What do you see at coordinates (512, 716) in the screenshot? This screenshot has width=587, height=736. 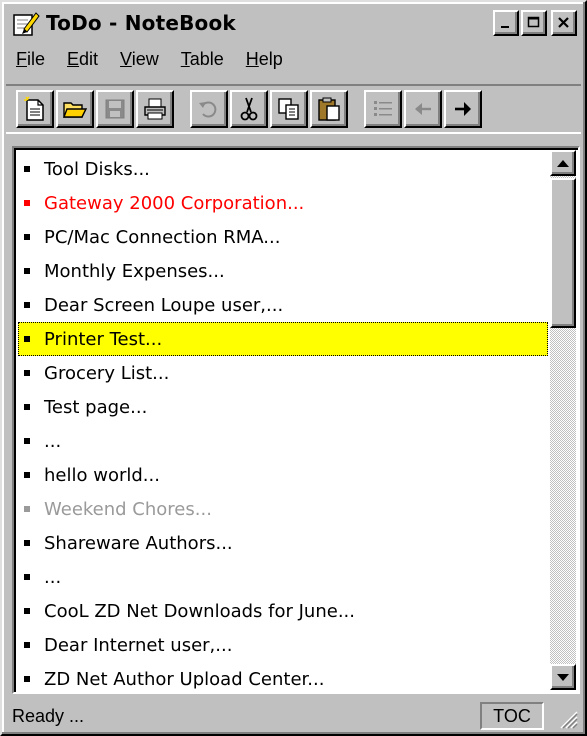 I see `status-panel-toc: TOC` at bounding box center [512, 716].